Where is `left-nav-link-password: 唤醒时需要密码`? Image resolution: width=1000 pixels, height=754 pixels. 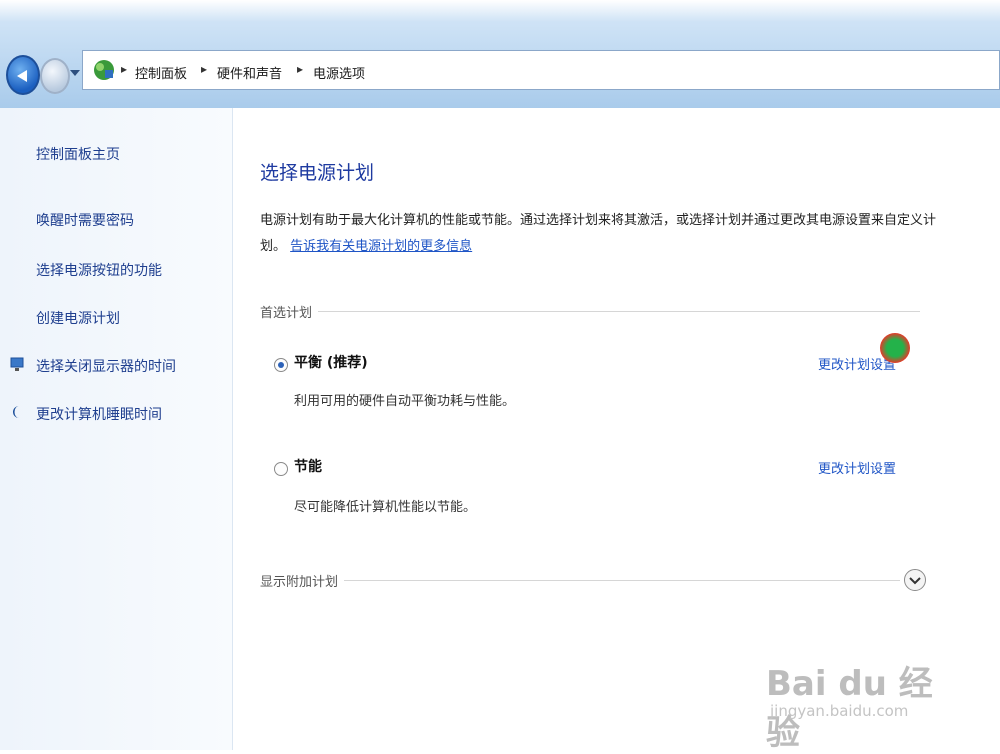 left-nav-link-password: 唤醒时需要密码 is located at coordinates (85, 220).